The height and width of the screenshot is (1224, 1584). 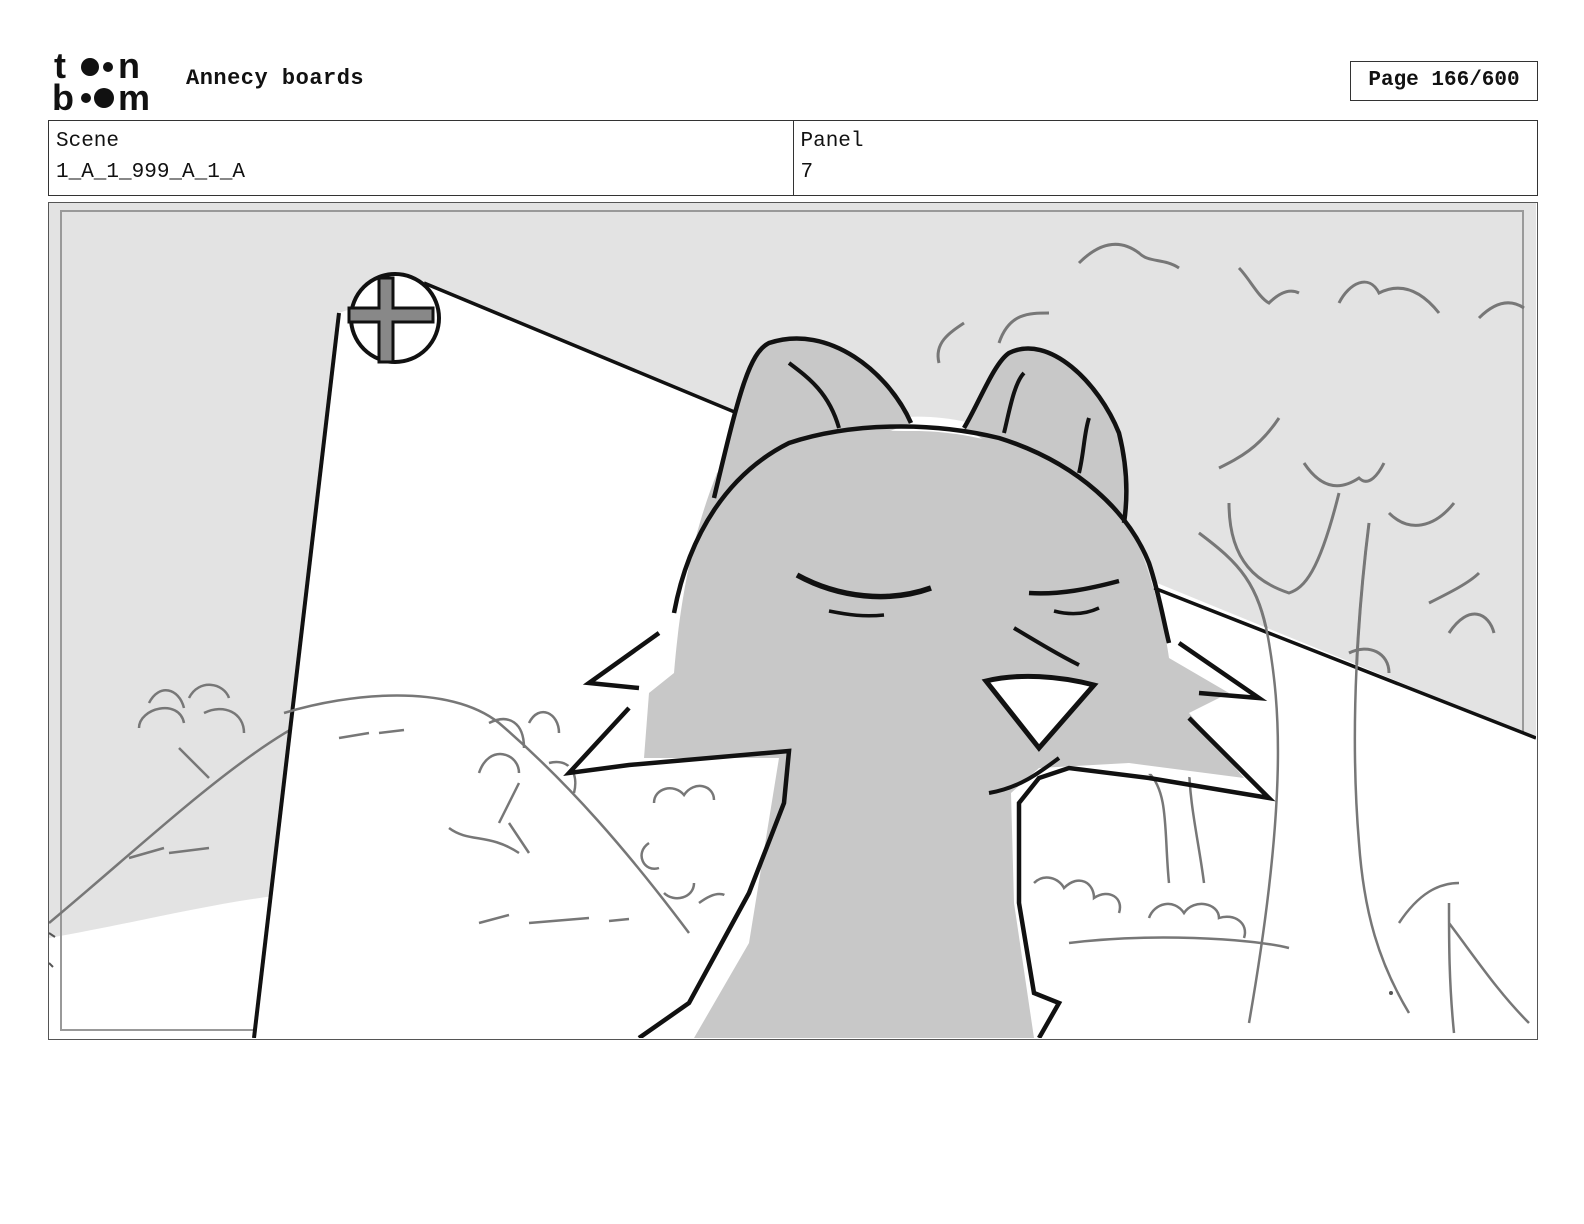 I want to click on svg-text: b, so click(x=63, y=95).